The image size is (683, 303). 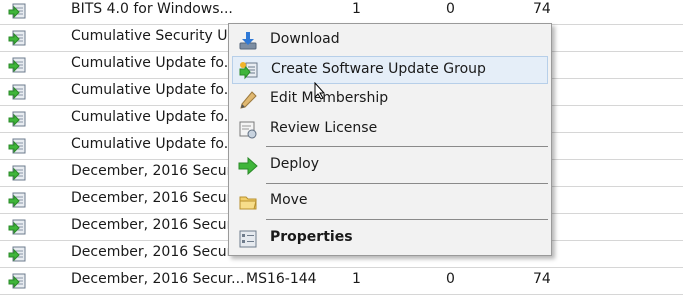 I want to click on menu-item-properties: Properties, so click(x=390, y=239).